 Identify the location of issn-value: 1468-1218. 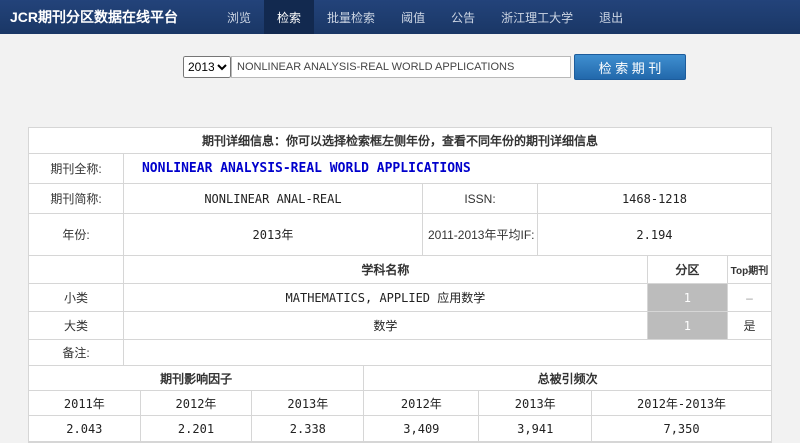
(654, 199).